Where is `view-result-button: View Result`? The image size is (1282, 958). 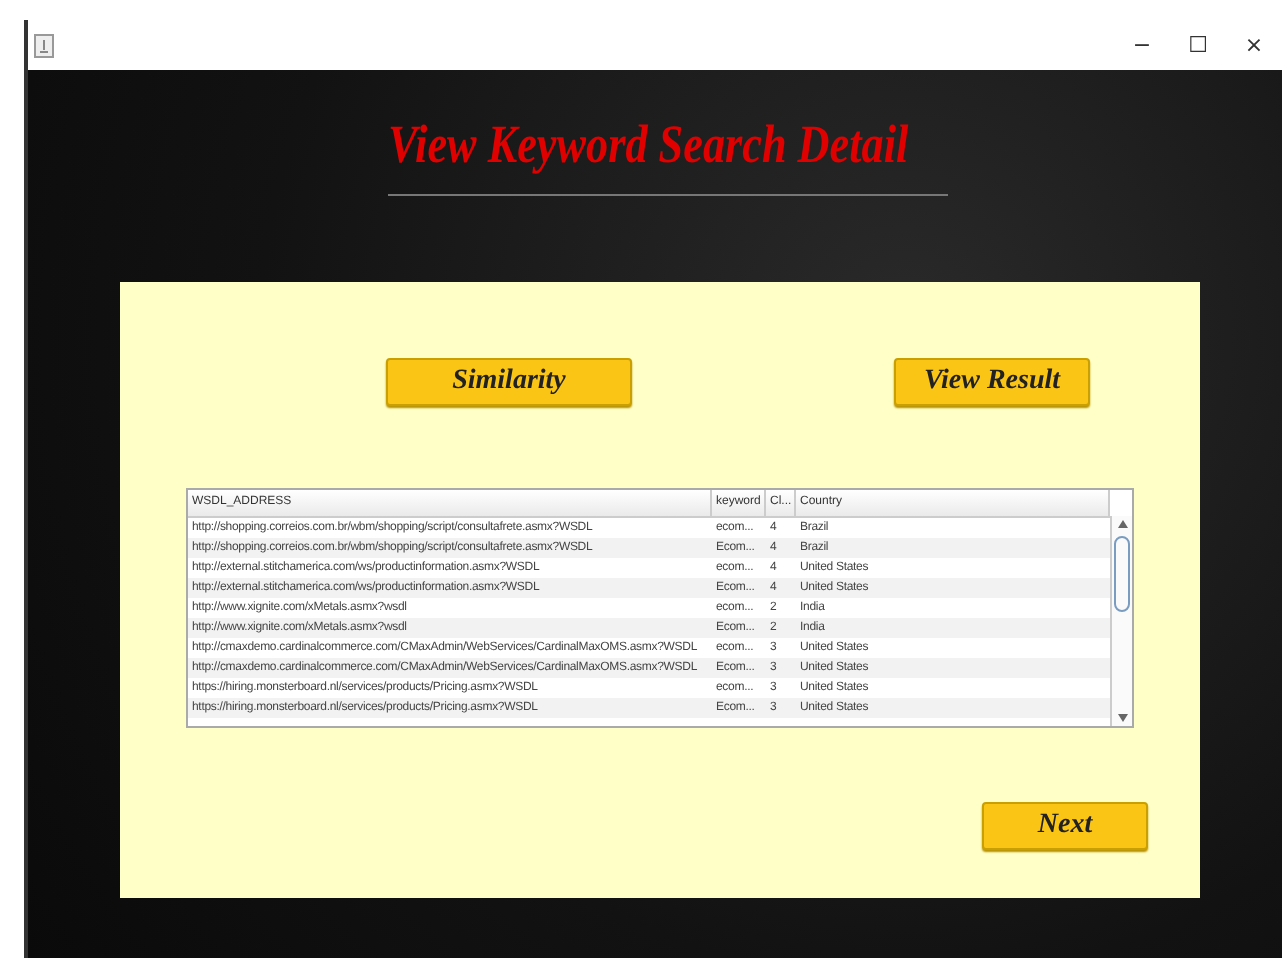 view-result-button: View Result is located at coordinates (992, 382).